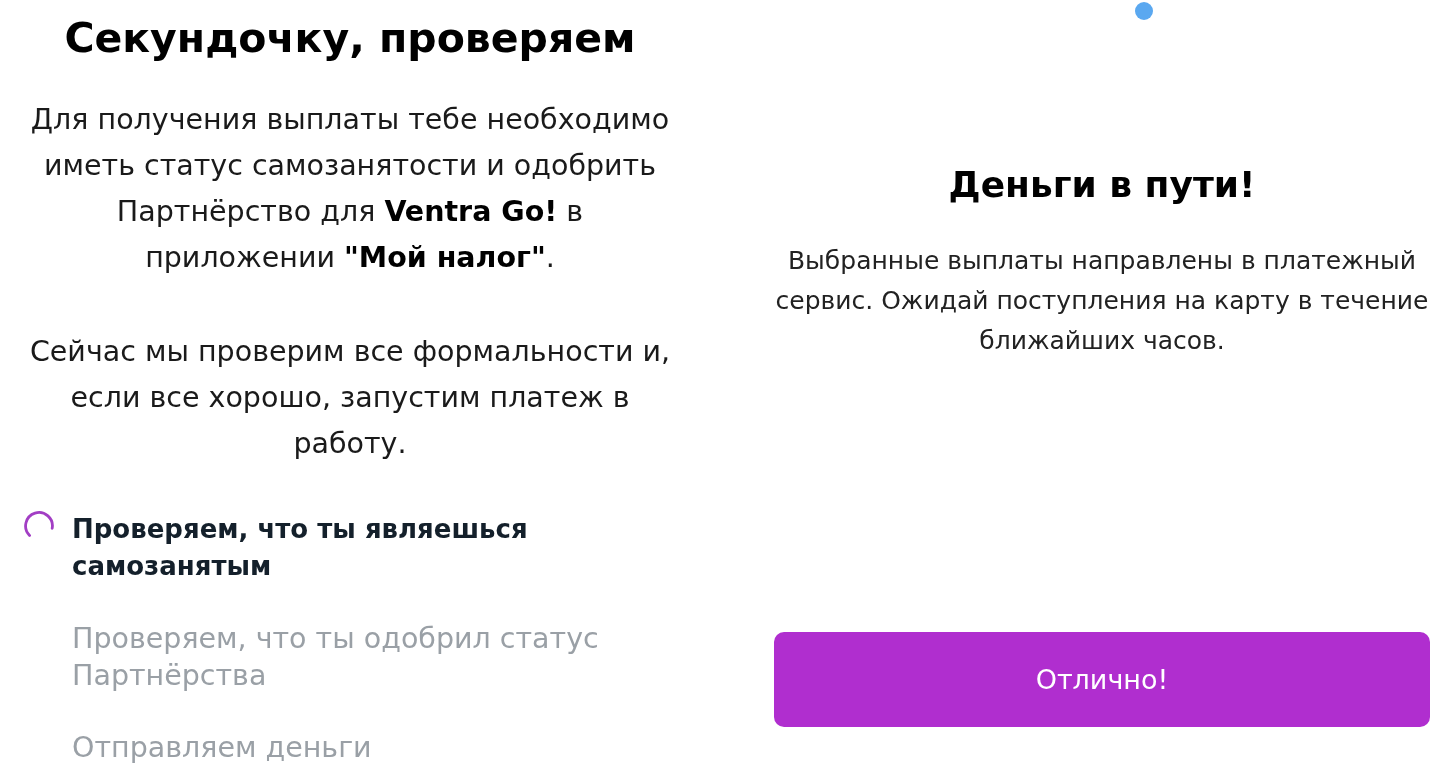 The height and width of the screenshot is (779, 1441). I want to click on step-label: Отправляем деньги, so click(222, 748).